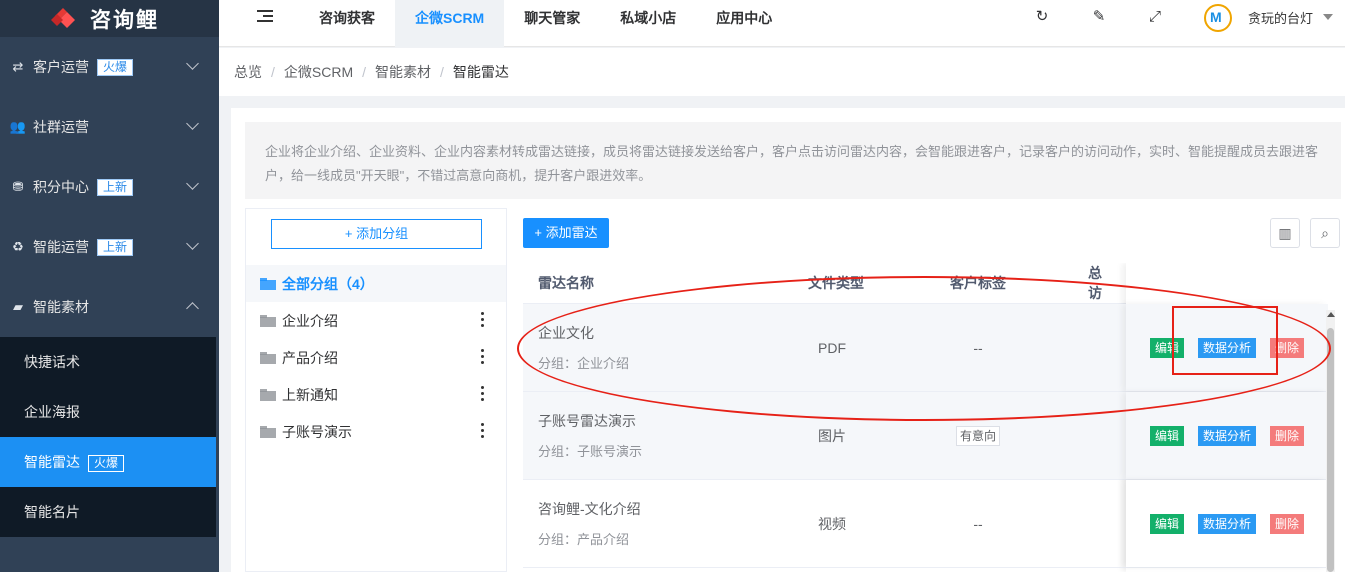 The width and height of the screenshot is (1345, 572). What do you see at coordinates (925, 436) in the screenshot?
I see `table-row: 子账号雷达演示 分组：子账号演示 图片 有意向 编辑 数据分析 删除` at bounding box center [925, 436].